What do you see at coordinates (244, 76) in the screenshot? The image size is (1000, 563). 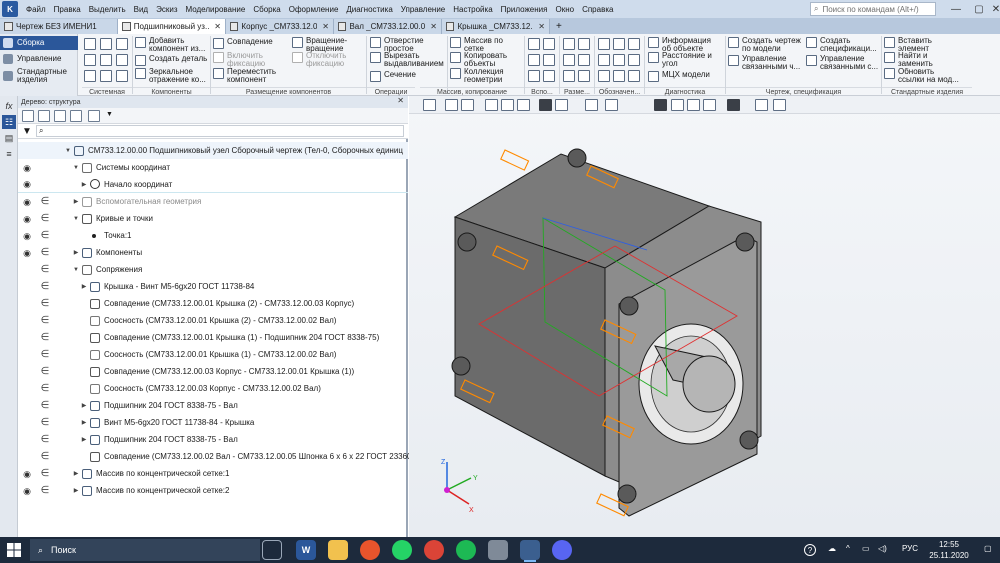 I see `move-component-button: Переместить компонент` at bounding box center [244, 76].